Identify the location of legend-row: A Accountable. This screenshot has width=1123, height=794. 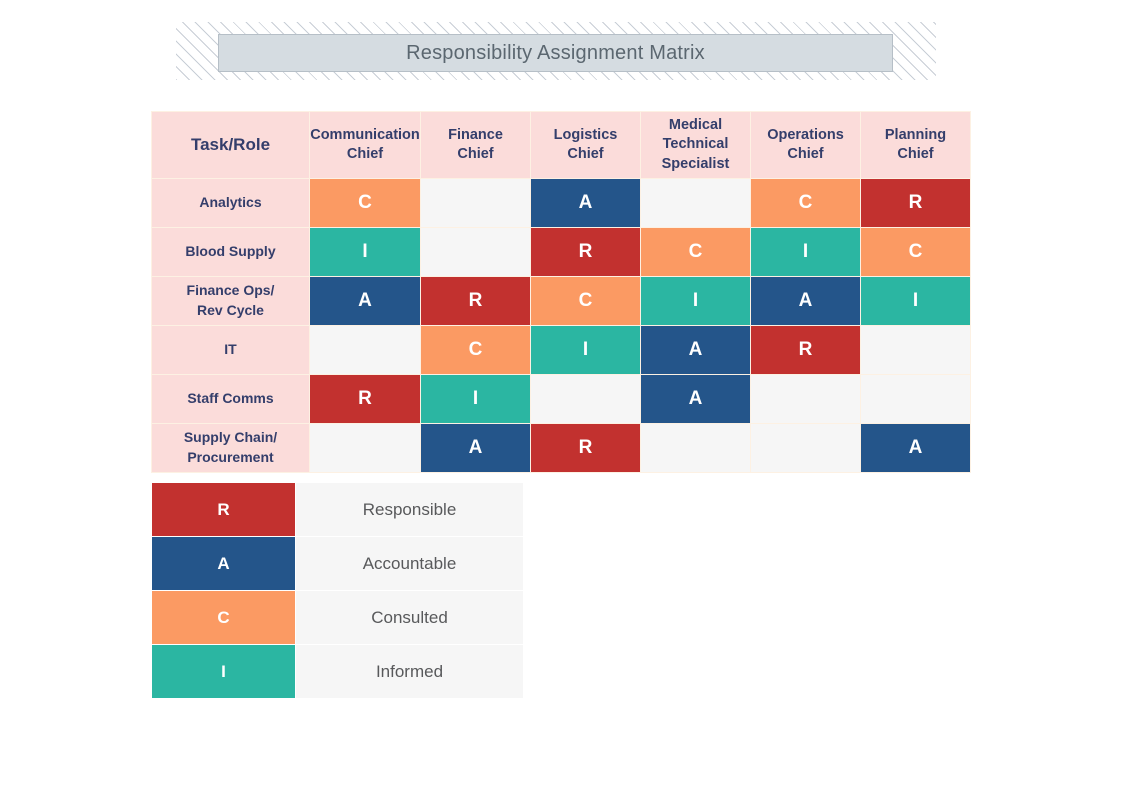
(337, 563).